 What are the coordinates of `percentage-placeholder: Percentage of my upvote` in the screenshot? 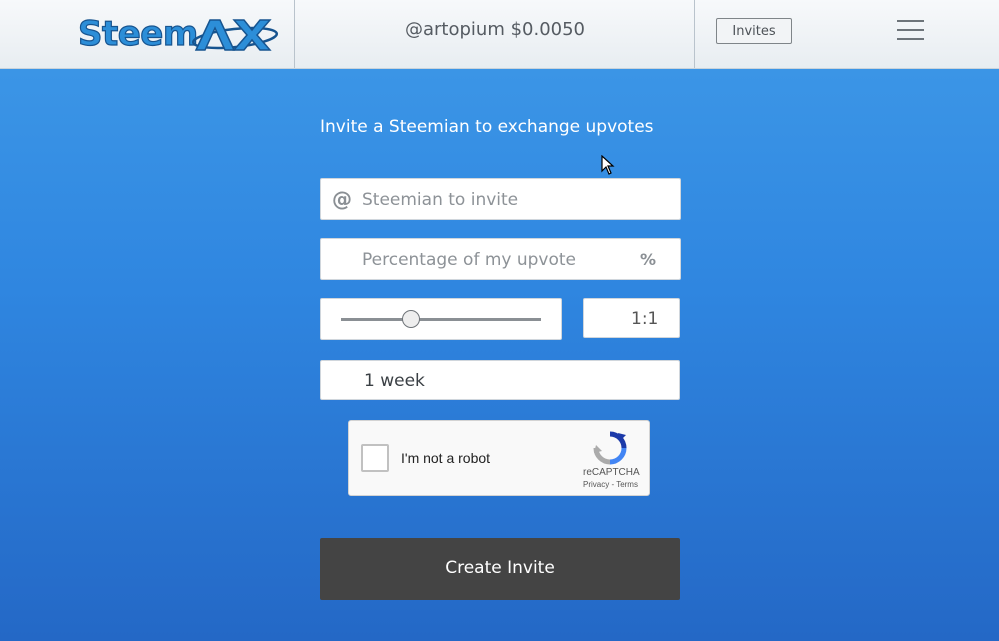 It's located at (469, 260).